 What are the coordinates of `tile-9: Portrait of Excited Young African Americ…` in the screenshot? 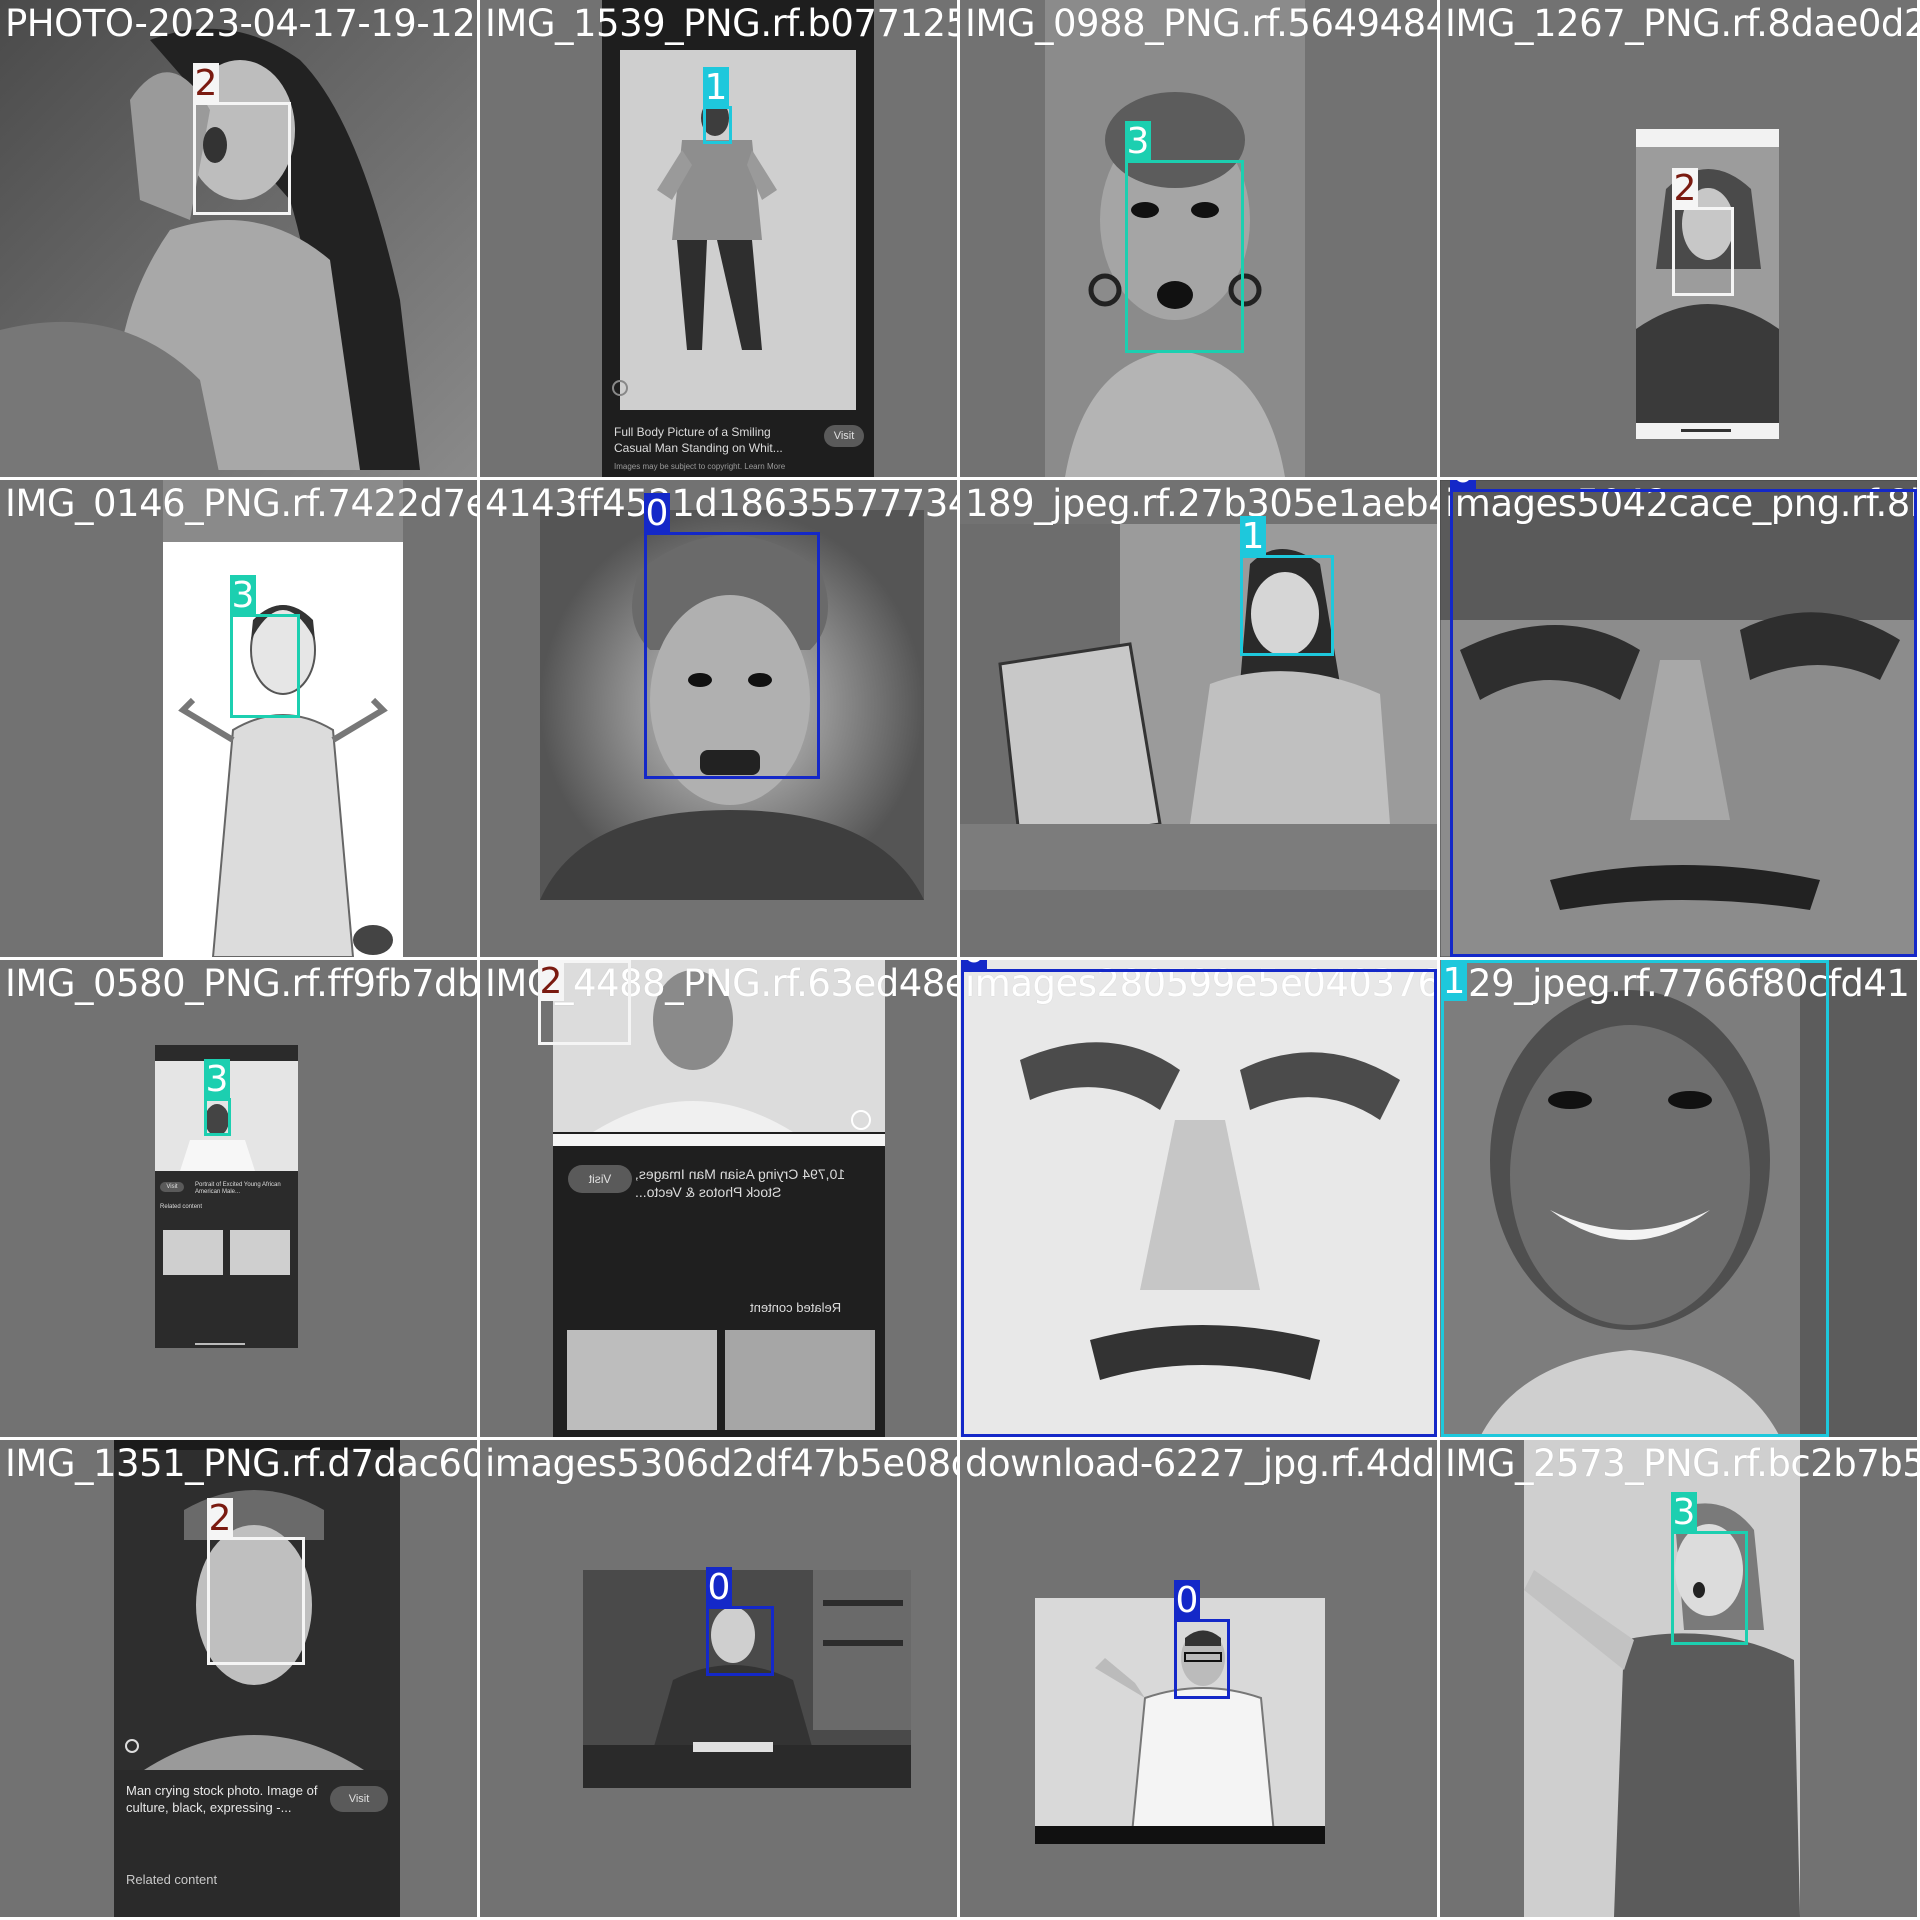 It's located at (238, 1198).